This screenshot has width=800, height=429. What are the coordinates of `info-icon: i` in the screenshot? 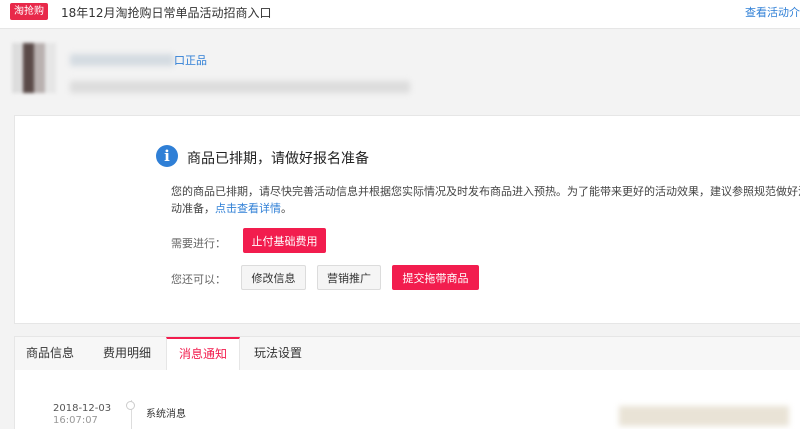 It's located at (167, 156).